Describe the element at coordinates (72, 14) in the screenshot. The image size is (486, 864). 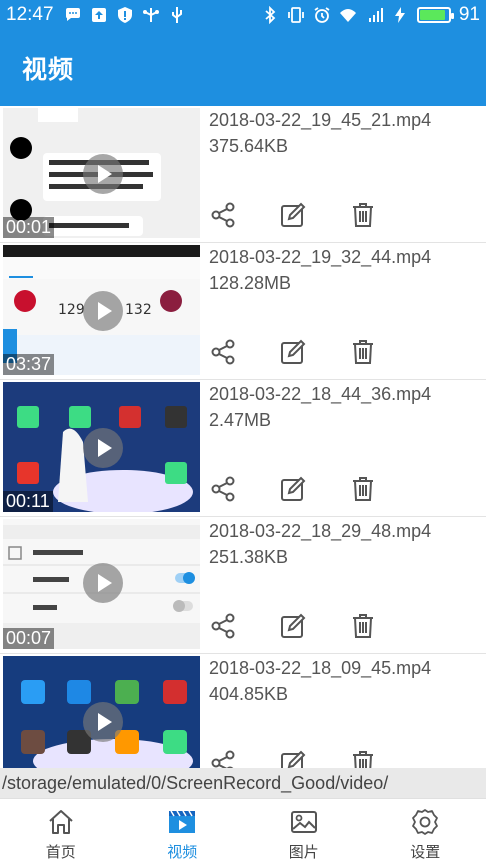
I see `chat-icon` at that location.